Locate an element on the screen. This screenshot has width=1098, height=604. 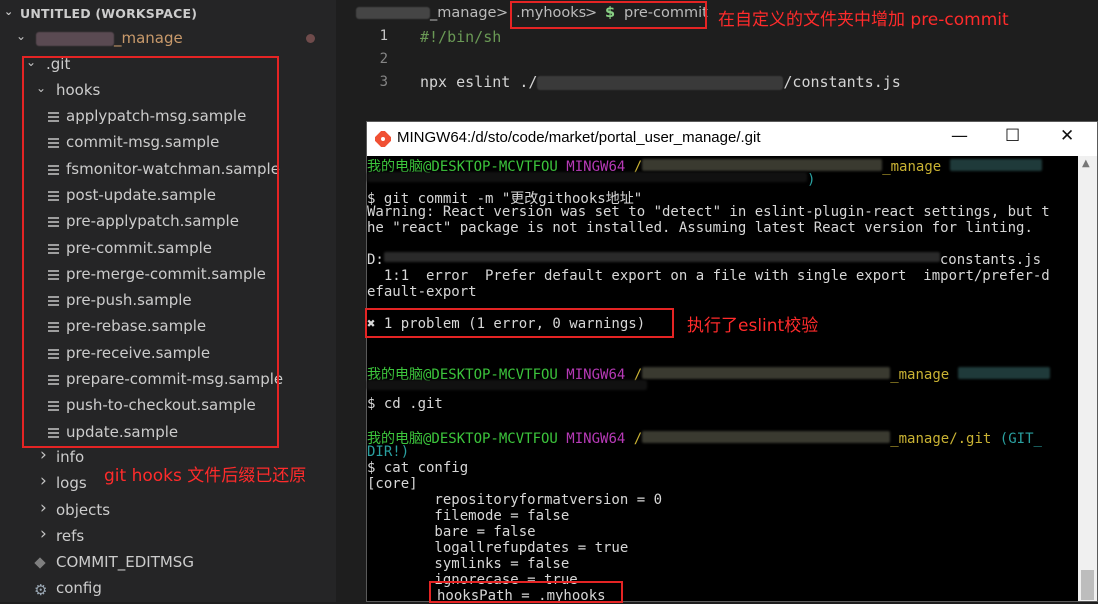
cmd-cat: $ cat config is located at coordinates (418, 468).